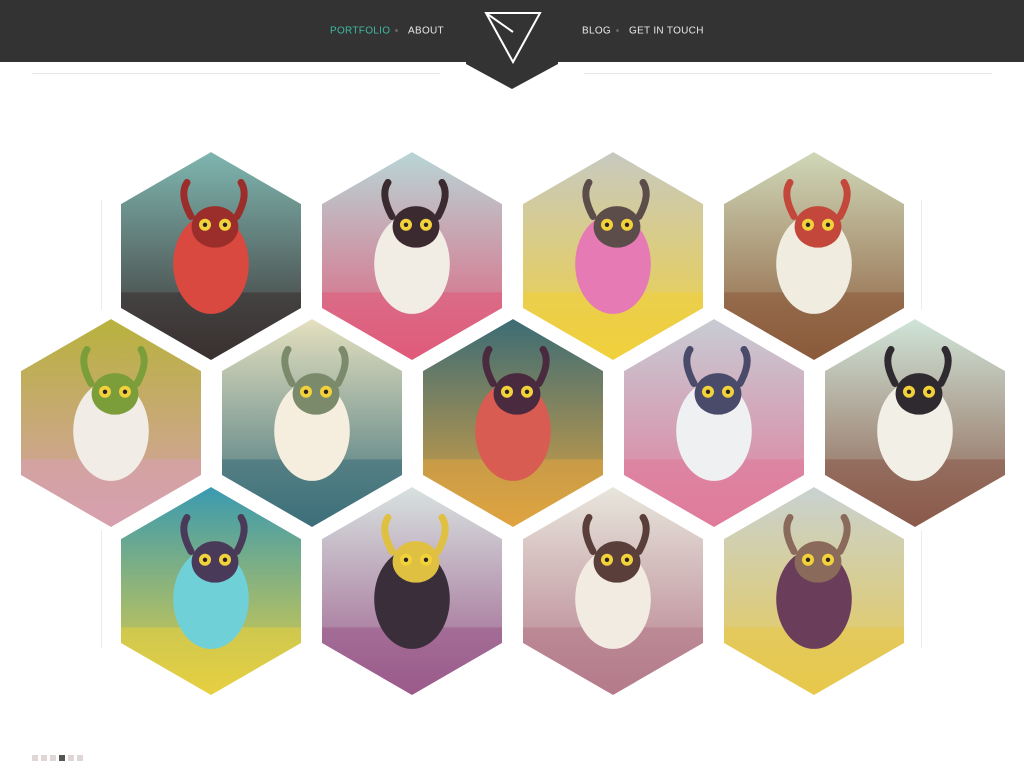  What do you see at coordinates (211, 609) in the screenshot?
I see `portfolio-tile-jellyfish-underwater` at bounding box center [211, 609].